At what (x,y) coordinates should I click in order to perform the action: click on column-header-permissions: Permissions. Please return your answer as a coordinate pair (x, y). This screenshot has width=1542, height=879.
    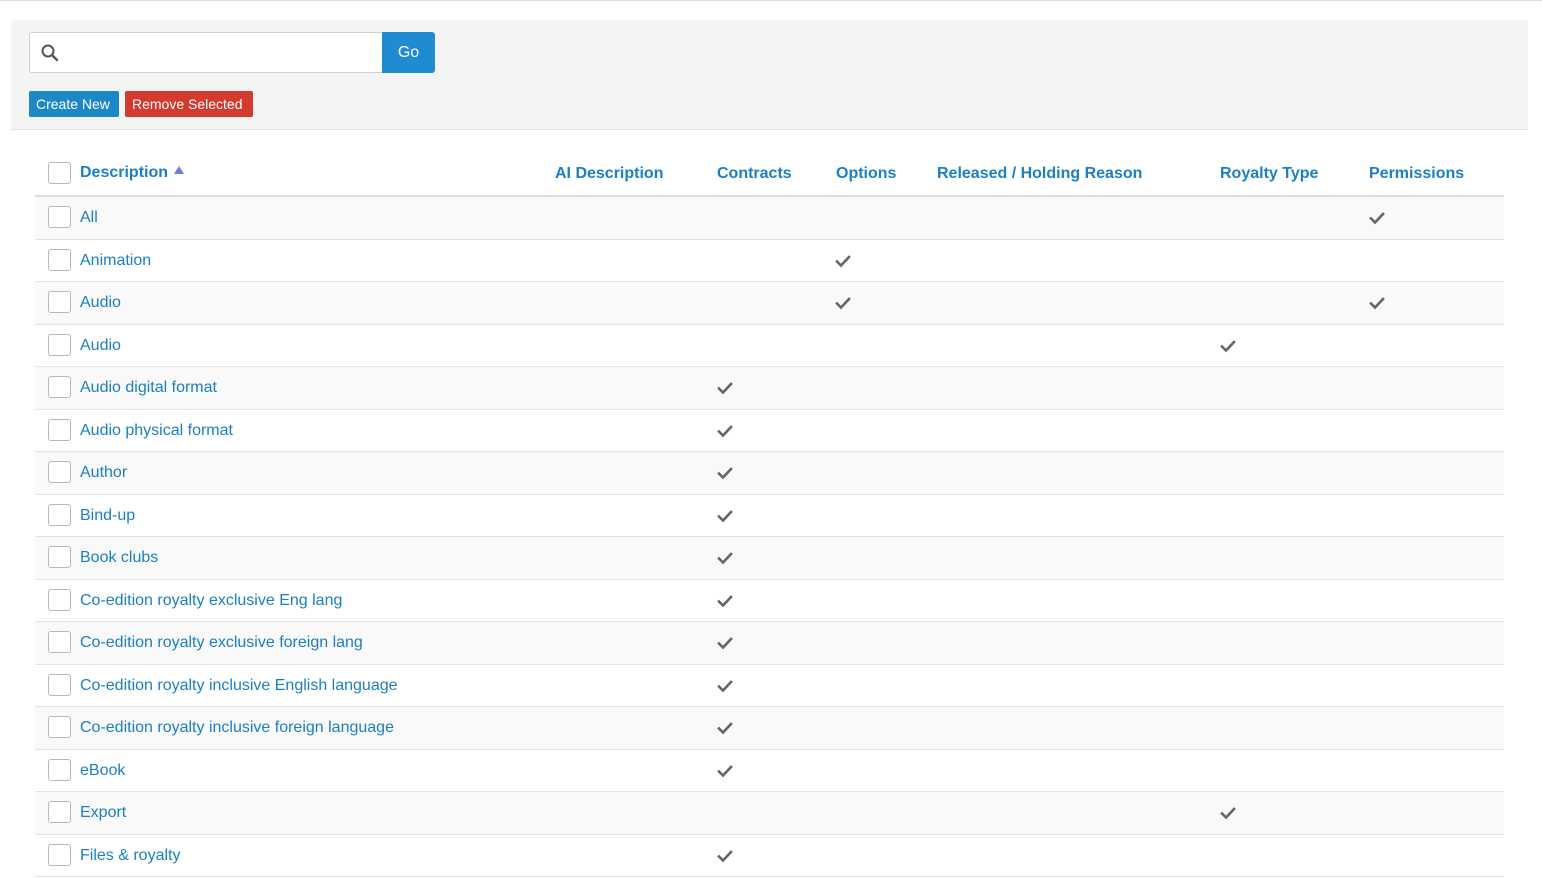
    Looking at the image, I should click on (1416, 174).